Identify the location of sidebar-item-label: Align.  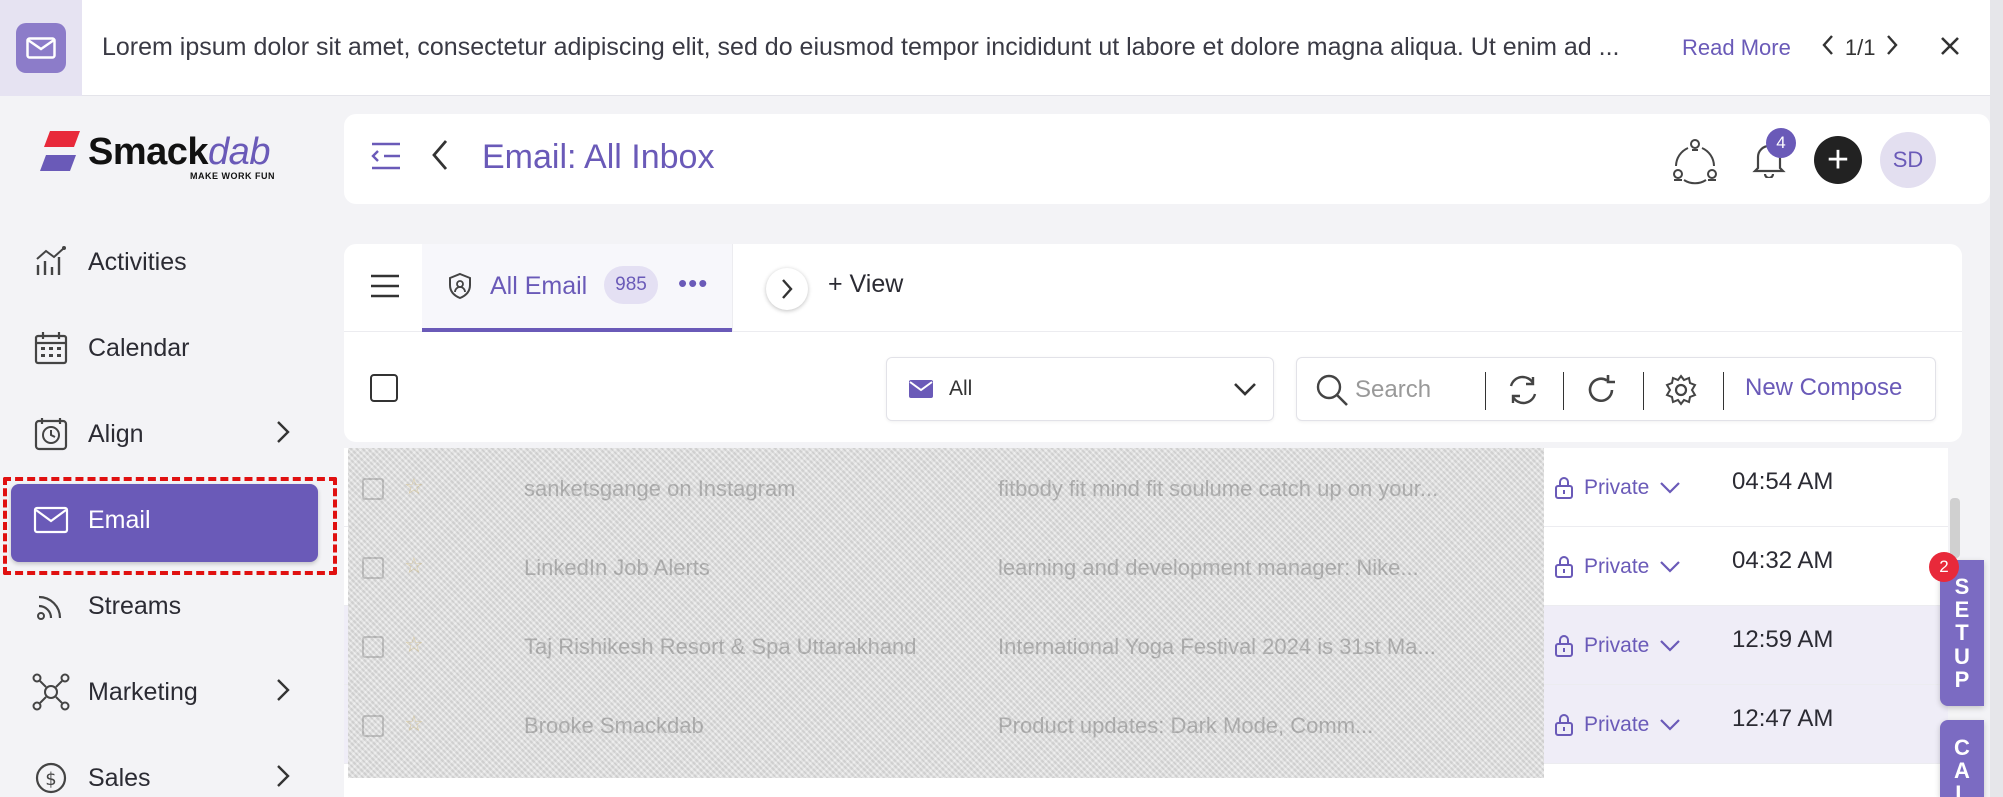
(116, 433).